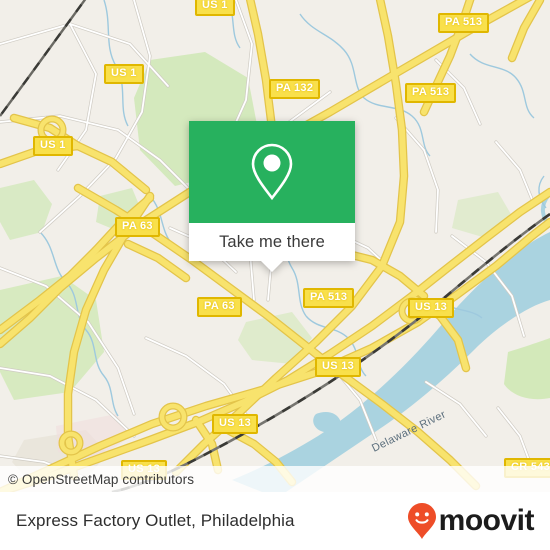  I want to click on take-me-there-label: Take me there, so click(272, 242).